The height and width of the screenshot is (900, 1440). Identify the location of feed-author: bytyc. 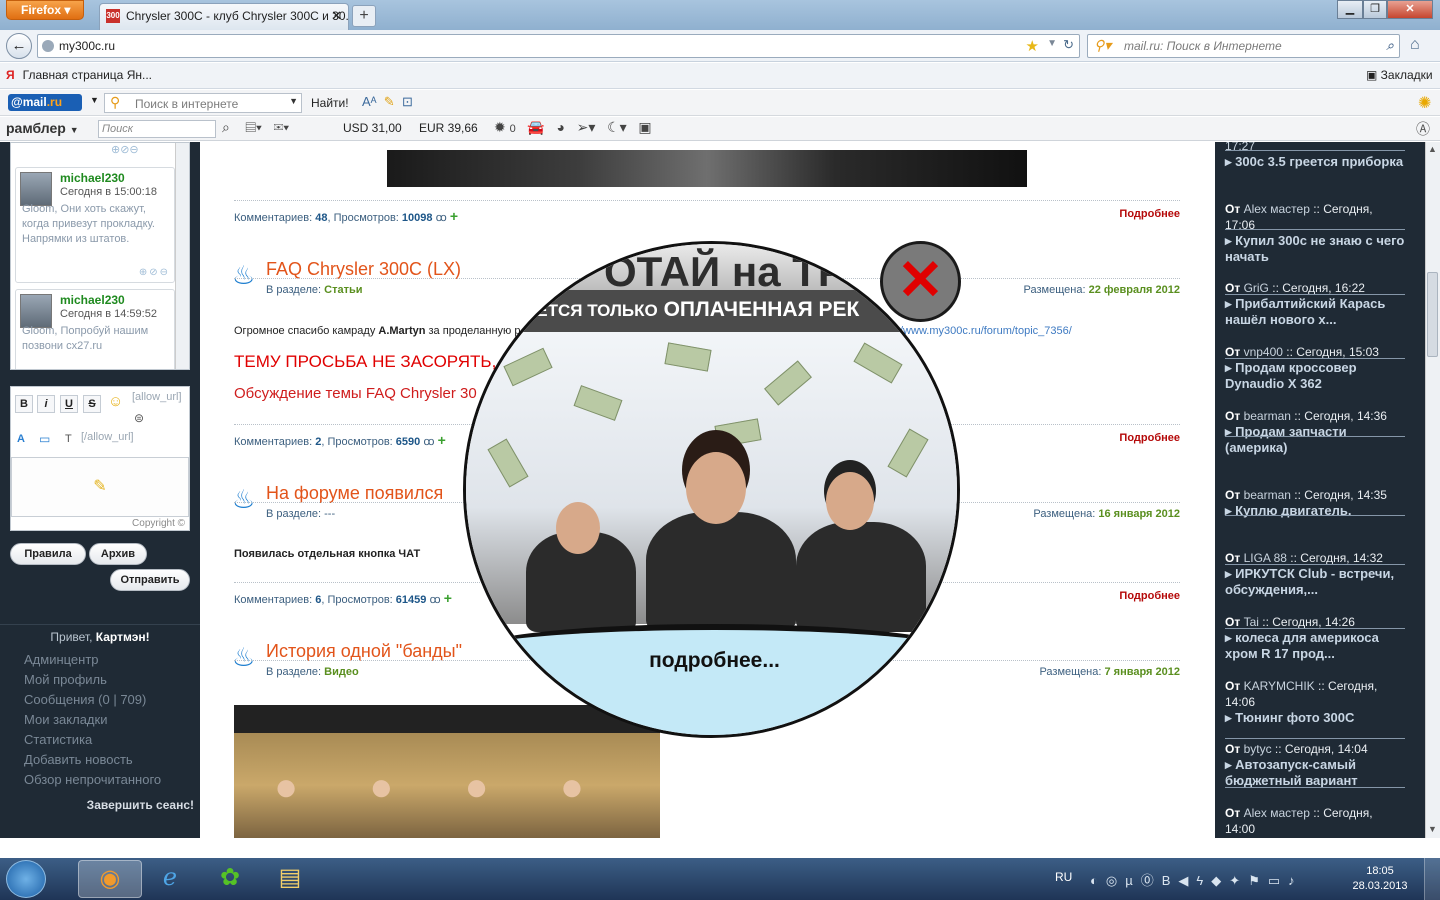
(1258, 749).